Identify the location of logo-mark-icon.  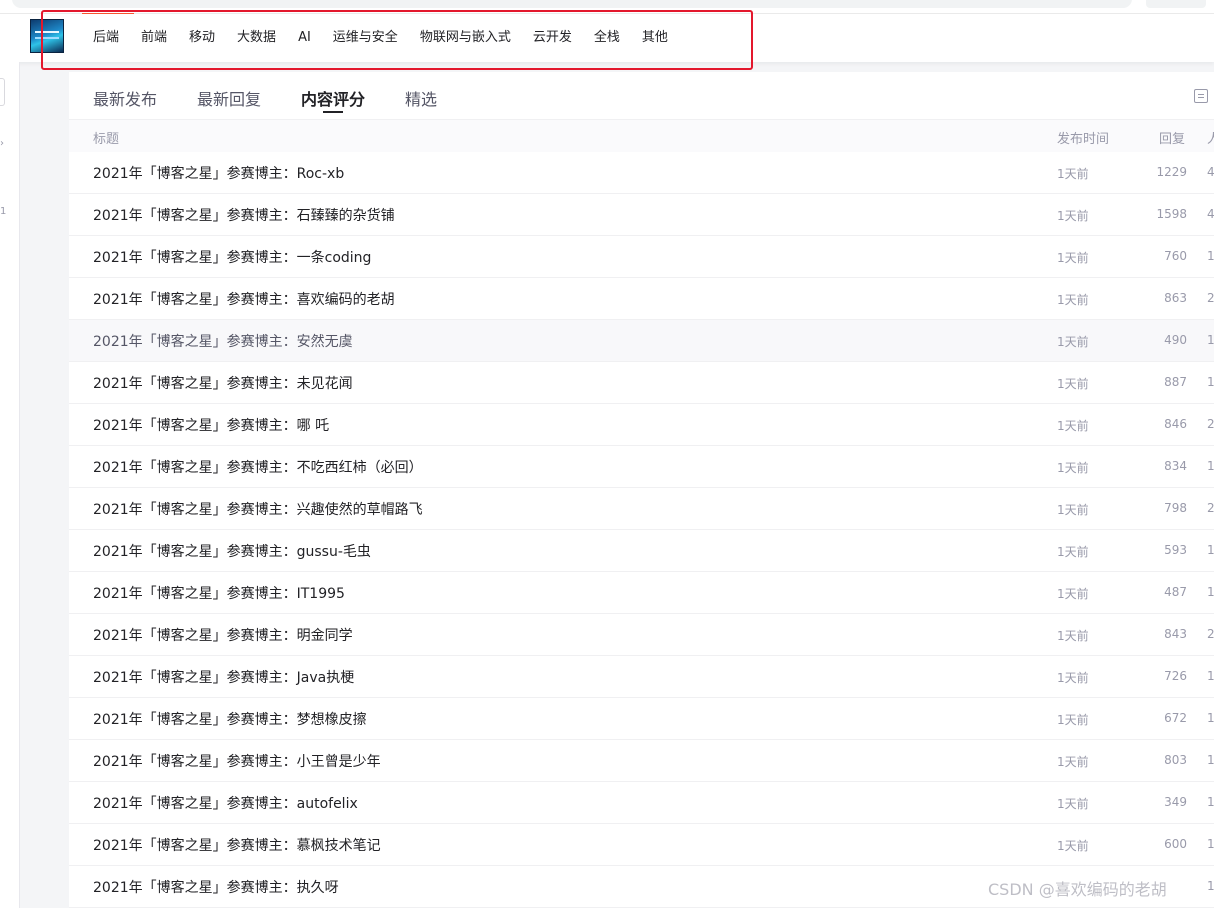
(47, 35).